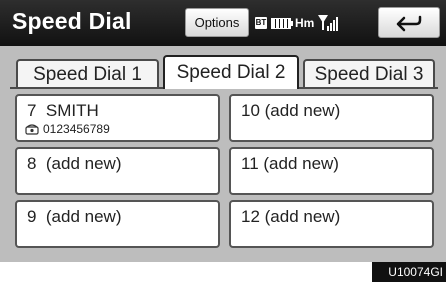  What do you see at coordinates (87, 73) in the screenshot?
I see `tab-speed-dial-1: Speed Dial 1` at bounding box center [87, 73].